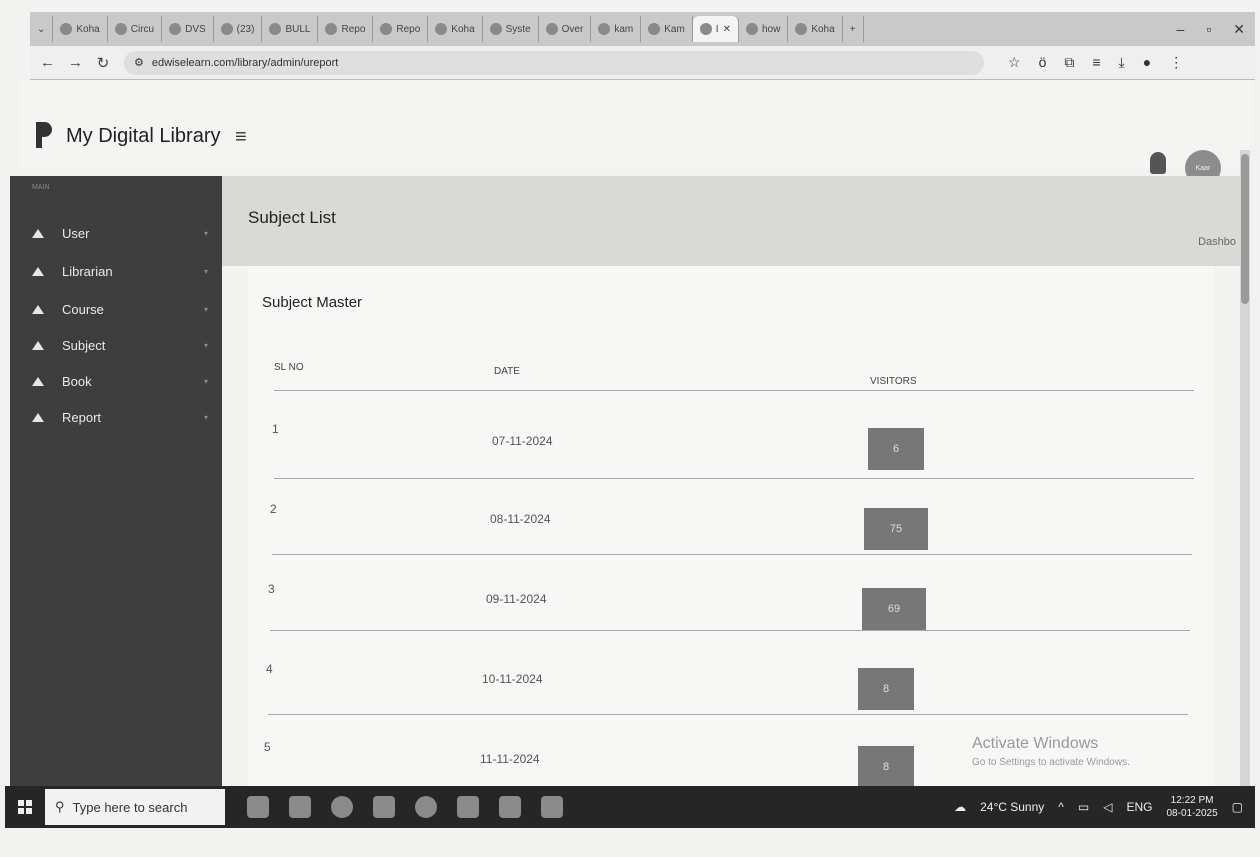  Describe the element at coordinates (1237, 807) in the screenshot. I see `notification-icon: ▢` at that location.